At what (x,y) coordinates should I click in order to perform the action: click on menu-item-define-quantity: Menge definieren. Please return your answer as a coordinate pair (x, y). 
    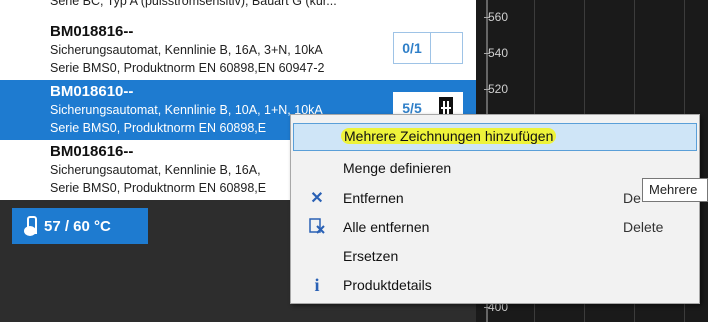
    Looking at the image, I should click on (495, 169).